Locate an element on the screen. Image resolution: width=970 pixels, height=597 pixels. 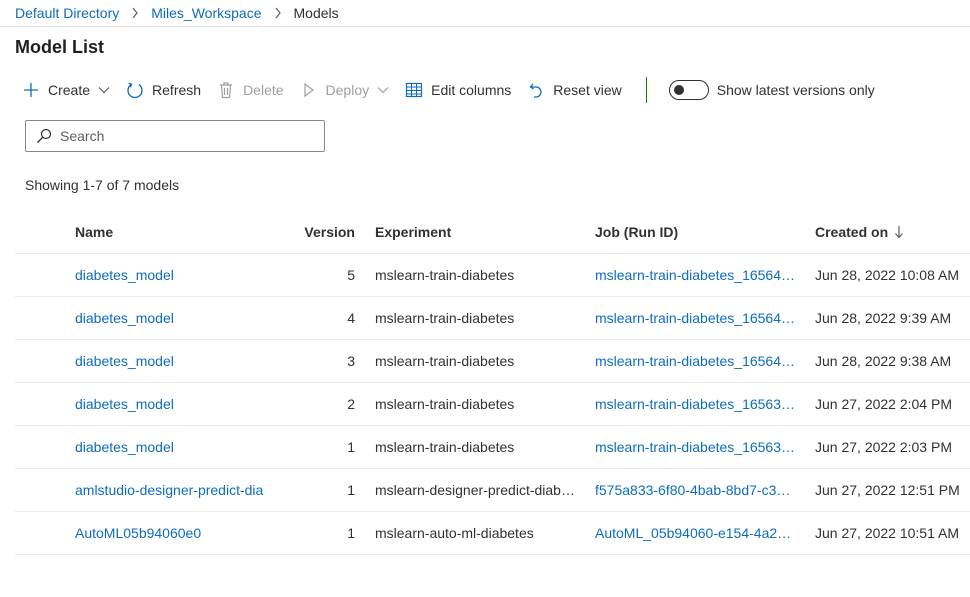
reset-view-label: Reset view is located at coordinates (587, 90).